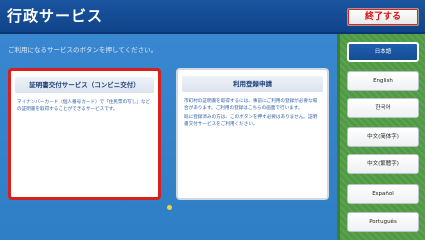  I want to click on language-button-spanish: Español, so click(383, 194).